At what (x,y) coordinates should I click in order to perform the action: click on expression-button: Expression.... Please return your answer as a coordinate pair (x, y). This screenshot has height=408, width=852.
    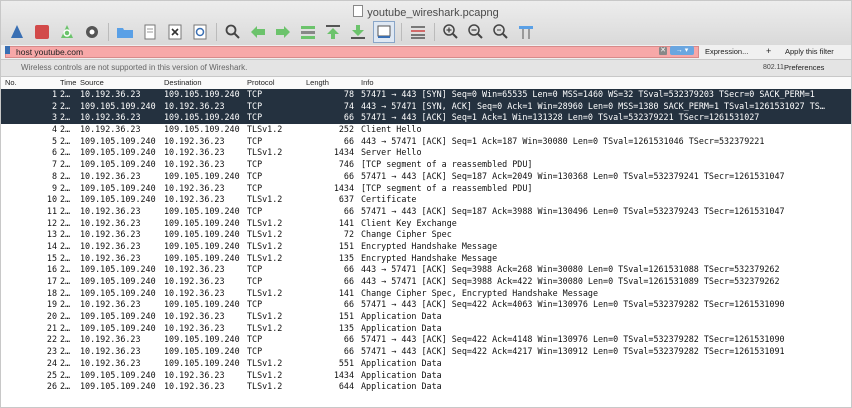
    Looking at the image, I should click on (726, 51).